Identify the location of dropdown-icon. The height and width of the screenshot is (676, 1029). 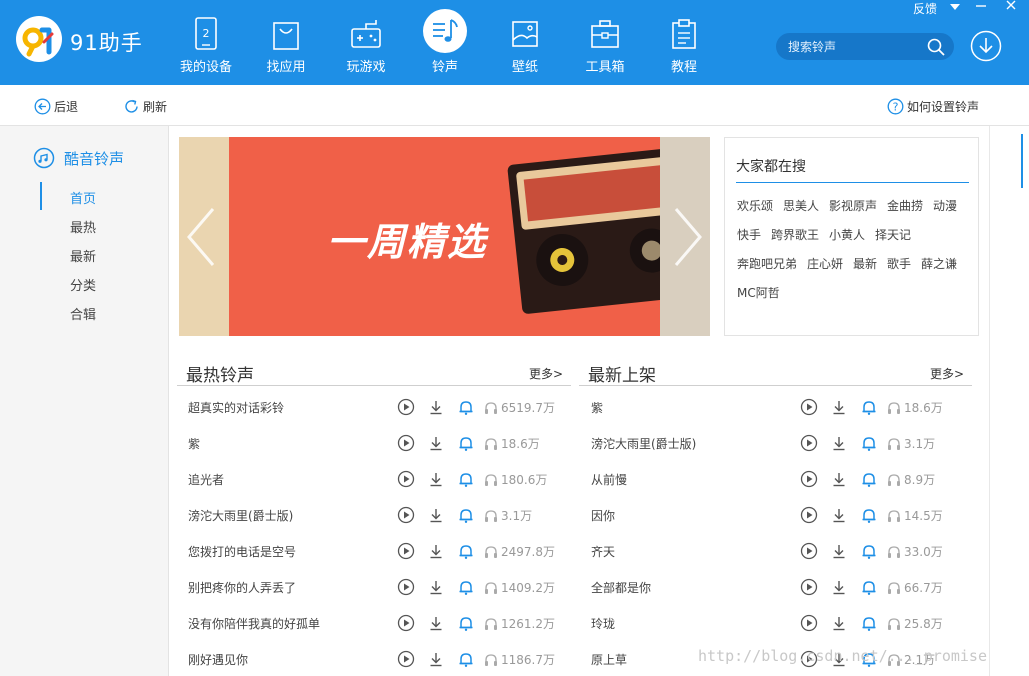
(955, 8).